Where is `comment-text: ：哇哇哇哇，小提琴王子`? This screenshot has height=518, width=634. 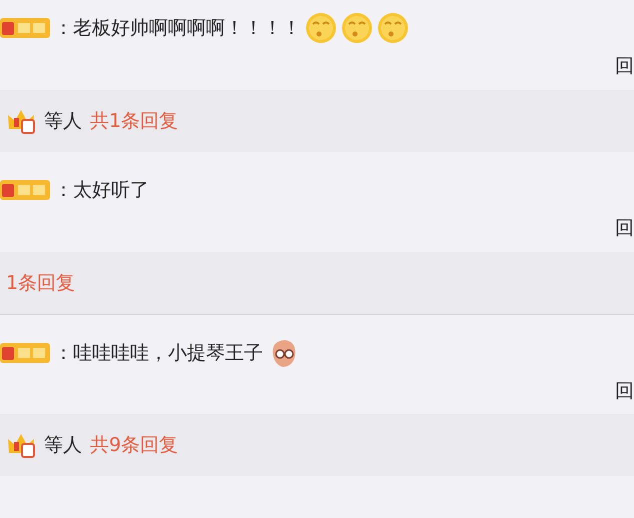
comment-text: ：哇哇哇哇，小提琴王子 is located at coordinates (158, 353).